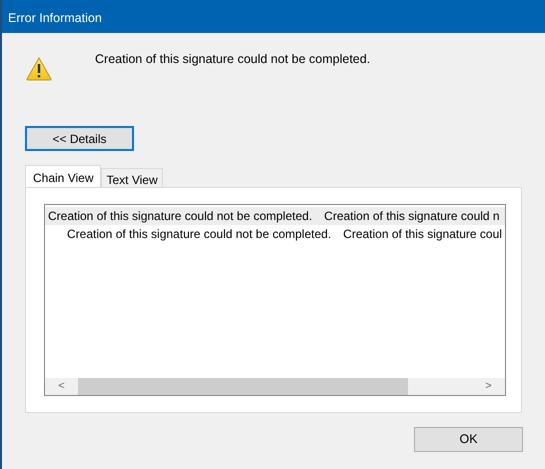 This screenshot has width=545, height=469. I want to click on details-button: << Details, so click(79, 138).